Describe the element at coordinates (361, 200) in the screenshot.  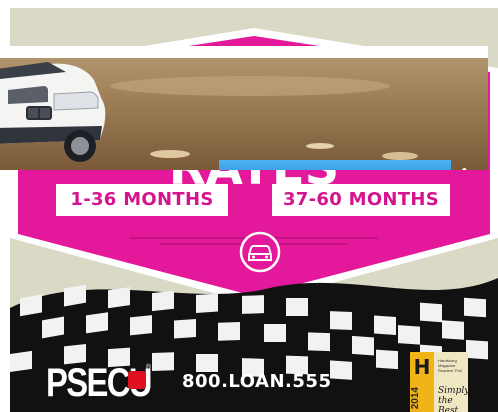
I see `term-long-label: 37-60 MONTHS` at that location.